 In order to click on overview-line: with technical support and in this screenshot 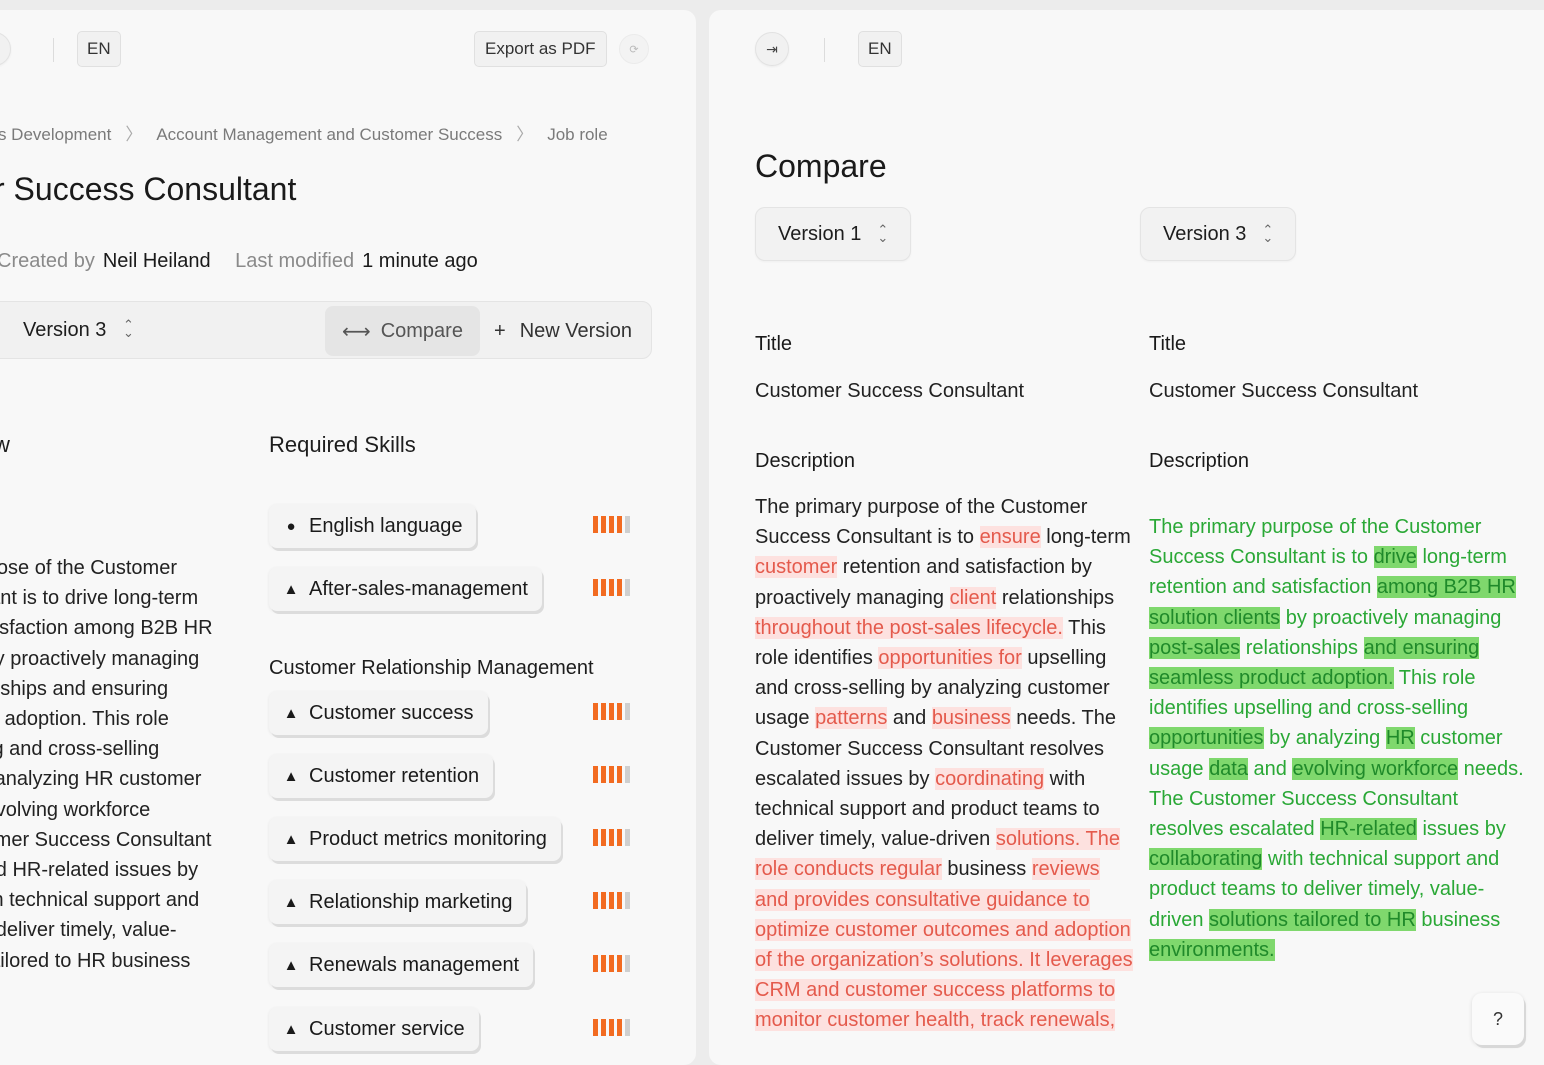, I will do `click(100, 900)`.